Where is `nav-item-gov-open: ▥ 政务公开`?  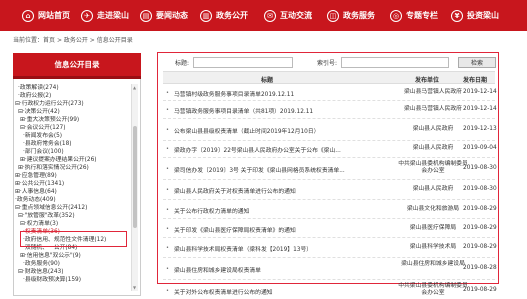 nav-item-gov-open: ▥ 政务公开 is located at coordinates (224, 15).